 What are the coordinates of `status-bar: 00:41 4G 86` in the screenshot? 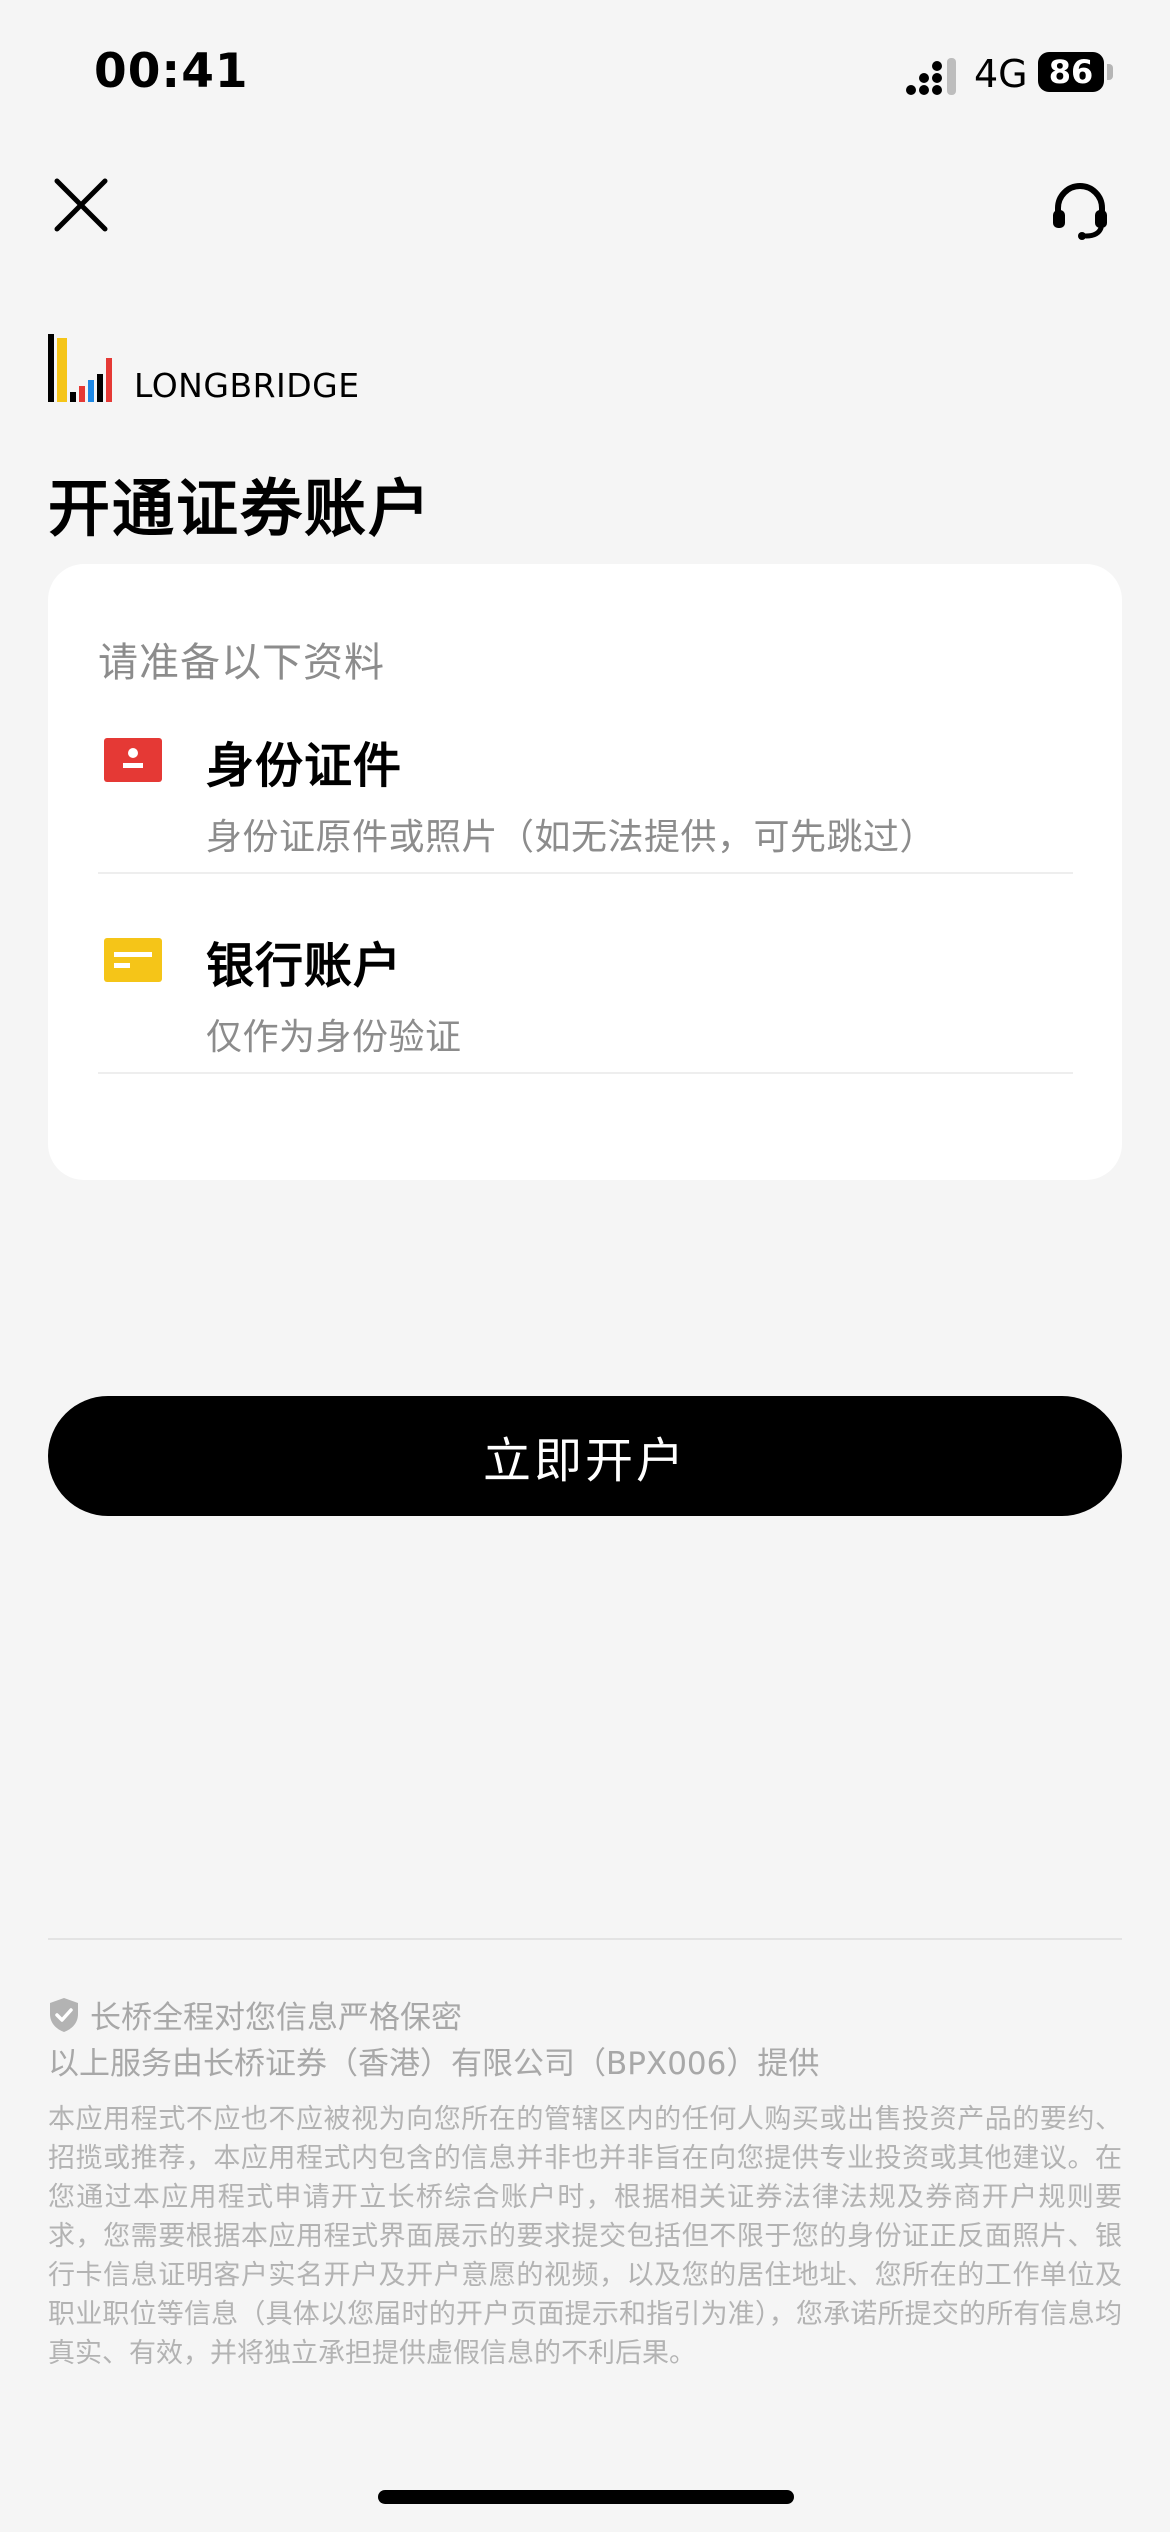 It's located at (585, 75).